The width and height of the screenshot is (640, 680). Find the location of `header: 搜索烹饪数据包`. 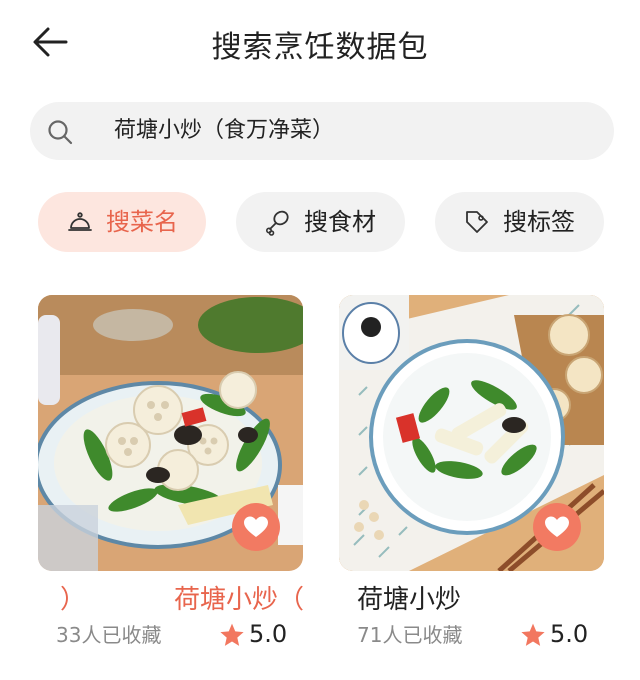

header: 搜索烹饪数据包 is located at coordinates (320, 44).